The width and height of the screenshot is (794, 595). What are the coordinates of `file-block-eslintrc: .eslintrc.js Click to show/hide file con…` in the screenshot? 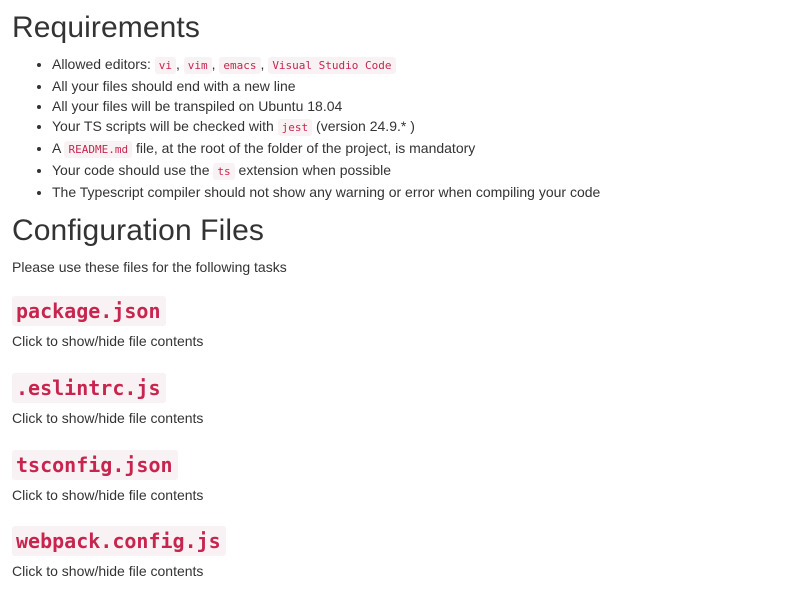 It's located at (107, 400).